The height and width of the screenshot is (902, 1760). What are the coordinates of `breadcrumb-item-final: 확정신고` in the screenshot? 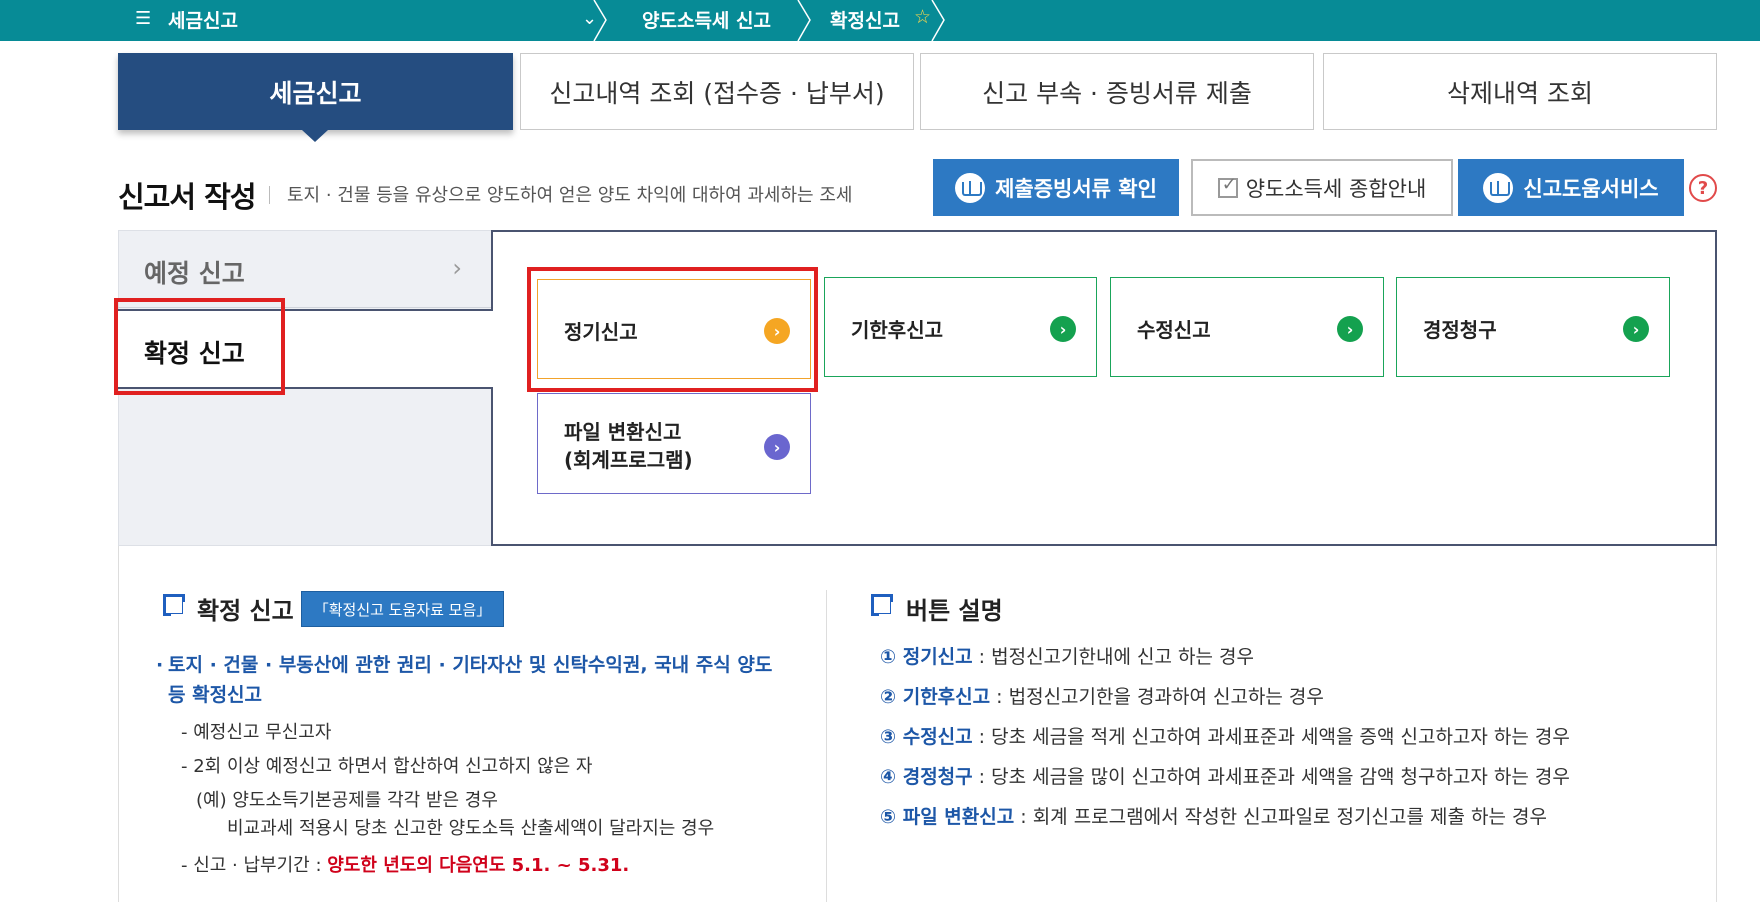 It's located at (865, 19).